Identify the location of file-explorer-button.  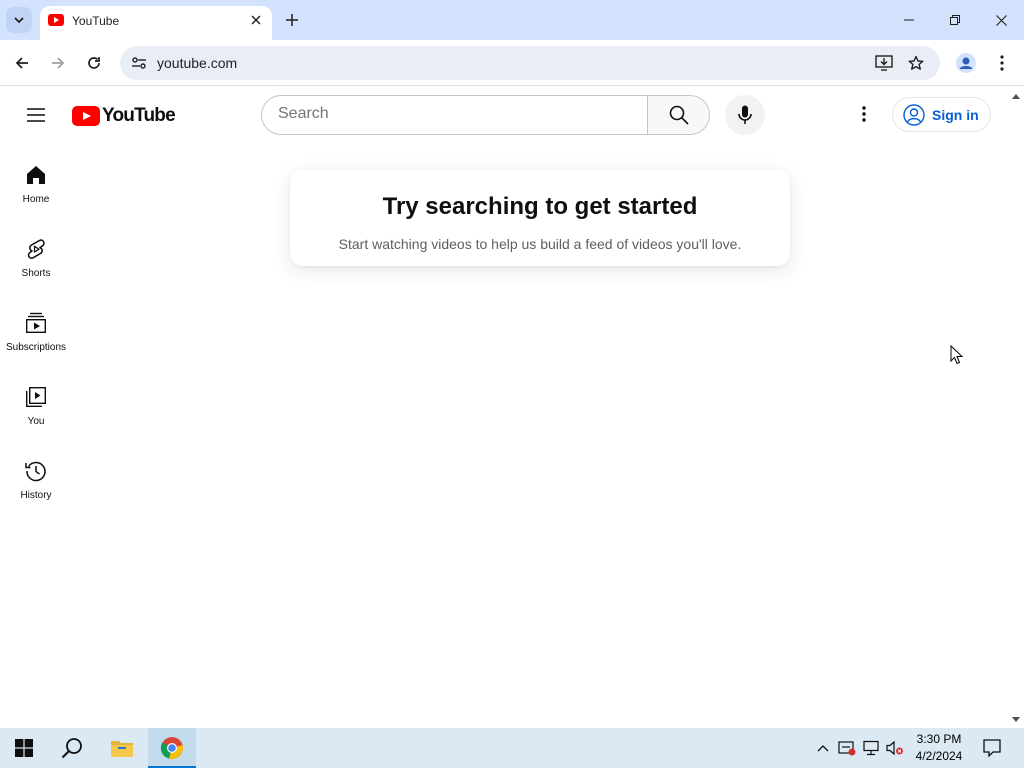
(122, 748).